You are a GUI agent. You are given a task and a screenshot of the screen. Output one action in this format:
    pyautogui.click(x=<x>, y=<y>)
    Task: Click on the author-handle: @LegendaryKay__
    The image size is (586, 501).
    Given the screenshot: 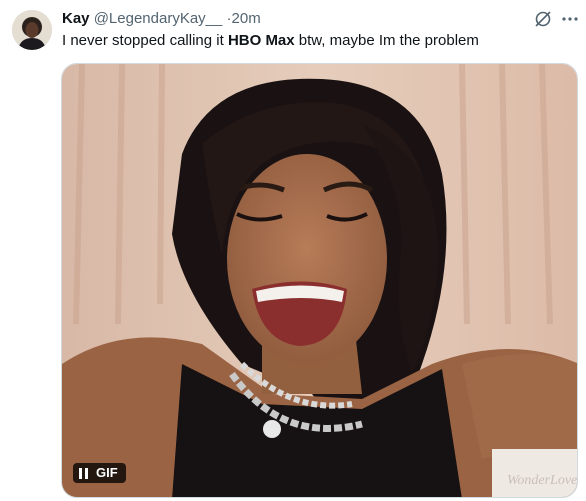 What is the action you would take?
    pyautogui.click(x=158, y=18)
    